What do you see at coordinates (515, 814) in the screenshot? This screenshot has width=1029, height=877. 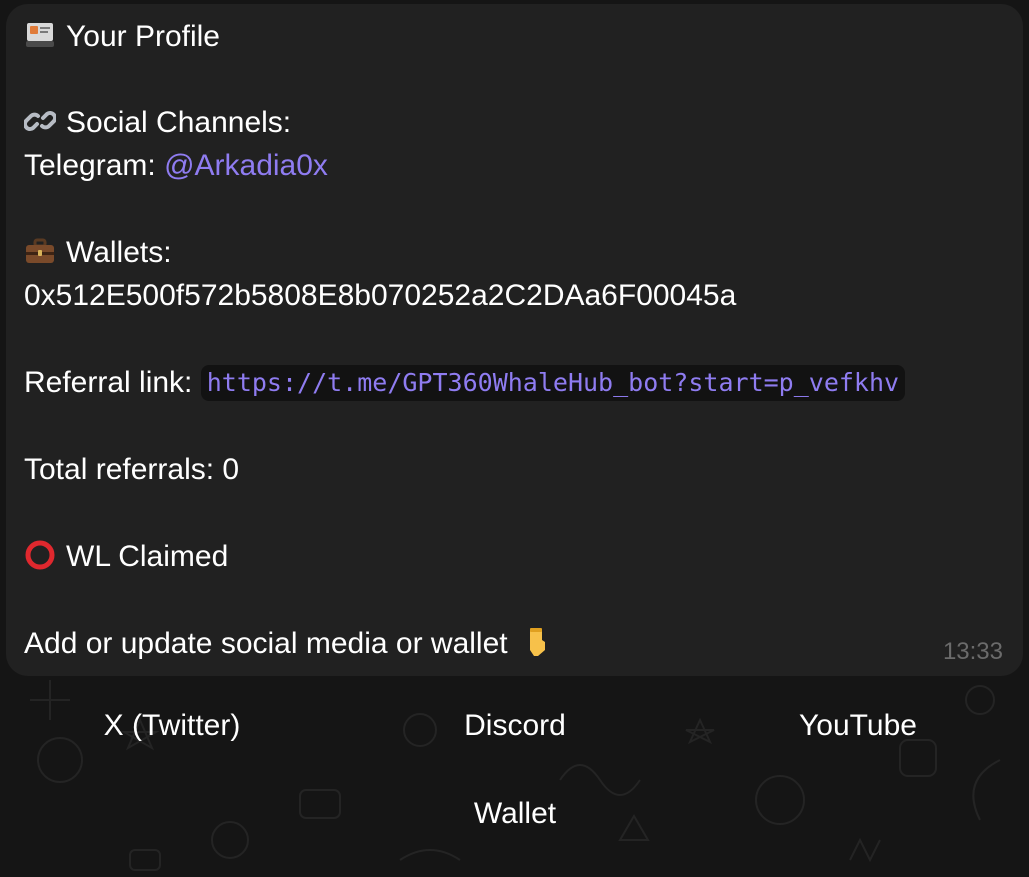 I see `wallet-button: Wallet` at bounding box center [515, 814].